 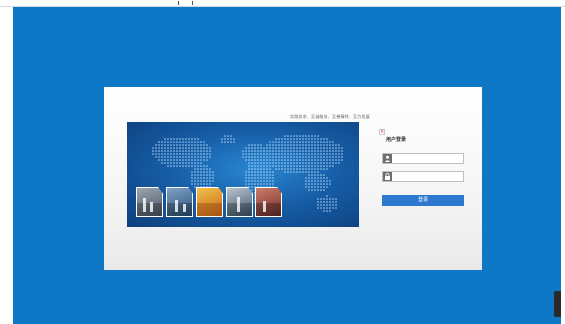 I want to click on close-icon: ×, so click(x=382, y=132).